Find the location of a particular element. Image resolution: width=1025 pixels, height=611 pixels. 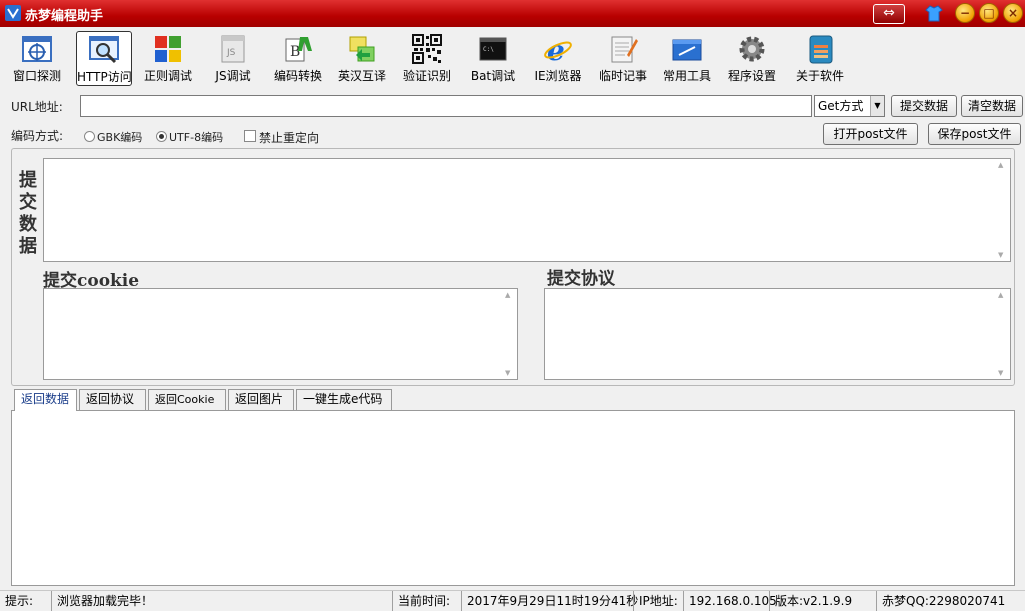

encoding-label: 编码方式: is located at coordinates (37, 136).